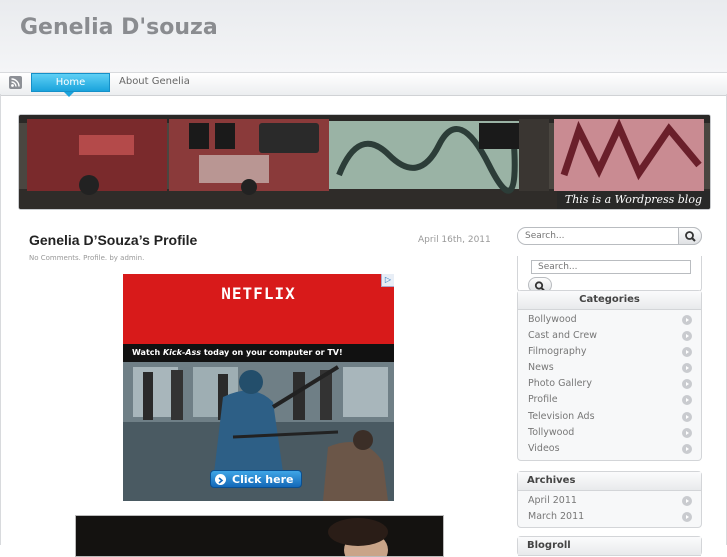  What do you see at coordinates (541, 368) in the screenshot?
I see `category-label: News` at bounding box center [541, 368].